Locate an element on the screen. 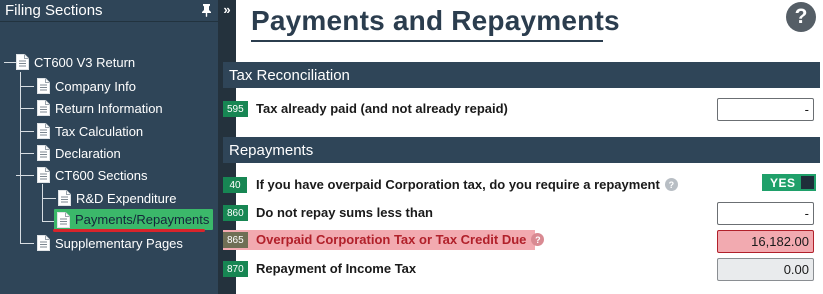 This screenshot has width=823, height=294. tax-already-paid-field: - is located at coordinates (765, 109).